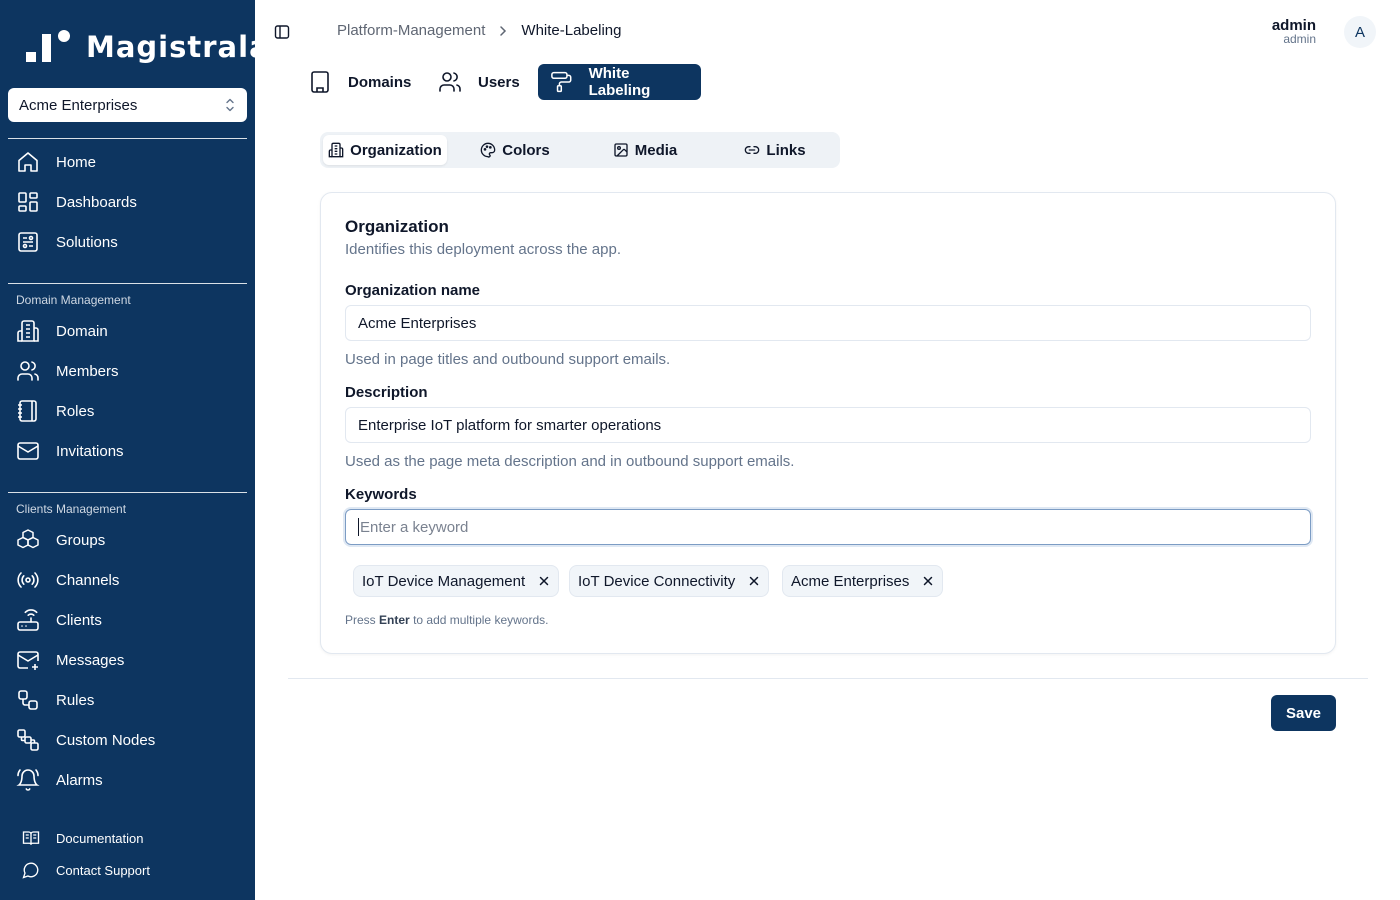 This screenshot has height=900, width=1400. I want to click on palette-icon, so click(488, 150).